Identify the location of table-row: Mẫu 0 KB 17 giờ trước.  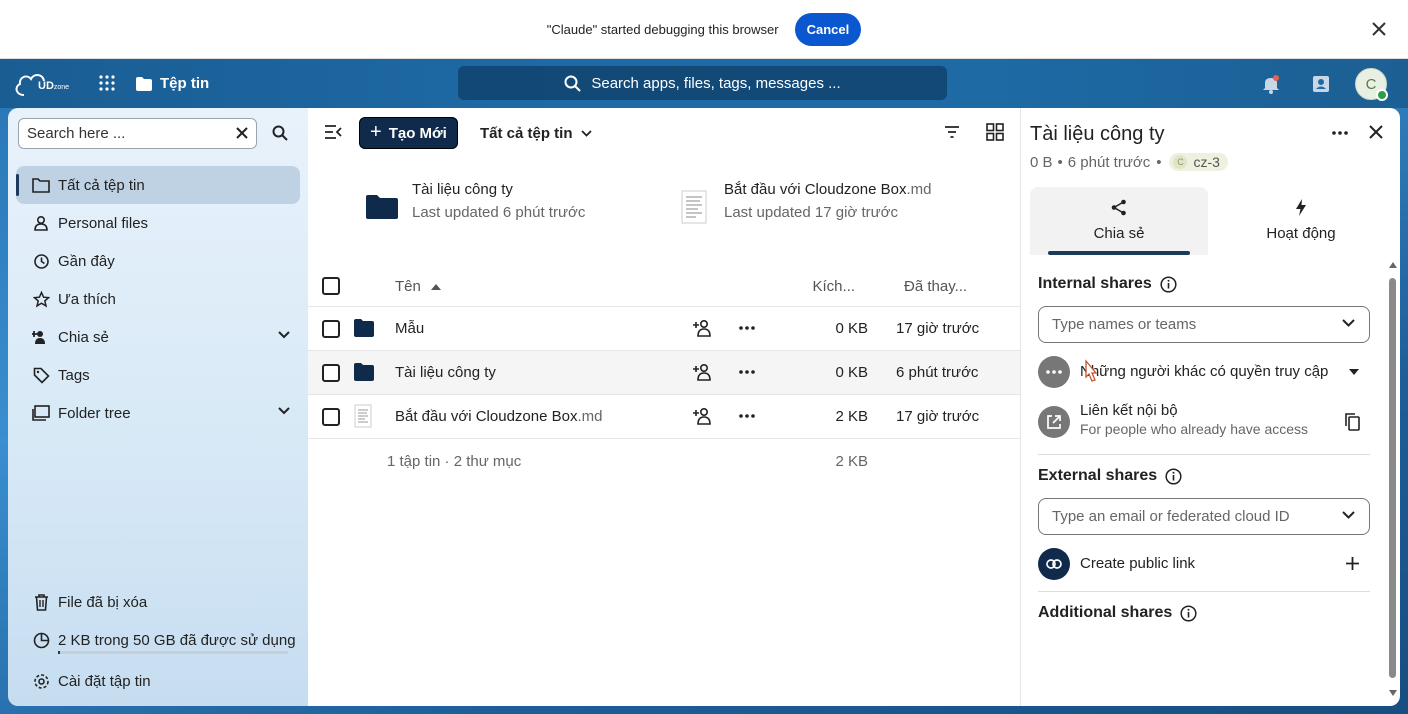
(664, 329).